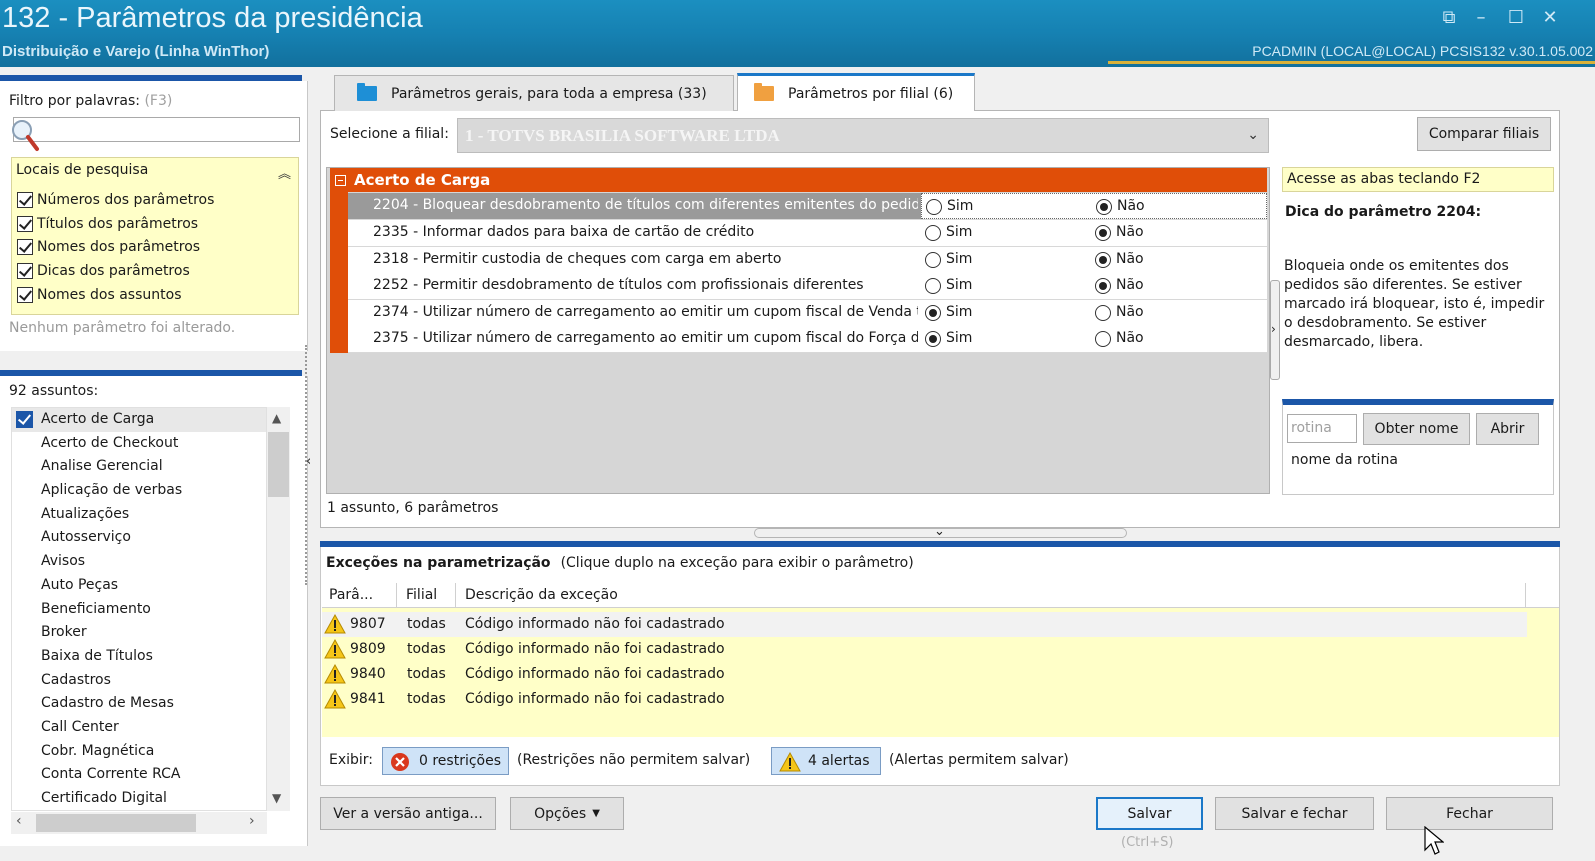  What do you see at coordinates (1507, 429) in the screenshot?
I see `open-button: Abrir` at bounding box center [1507, 429].